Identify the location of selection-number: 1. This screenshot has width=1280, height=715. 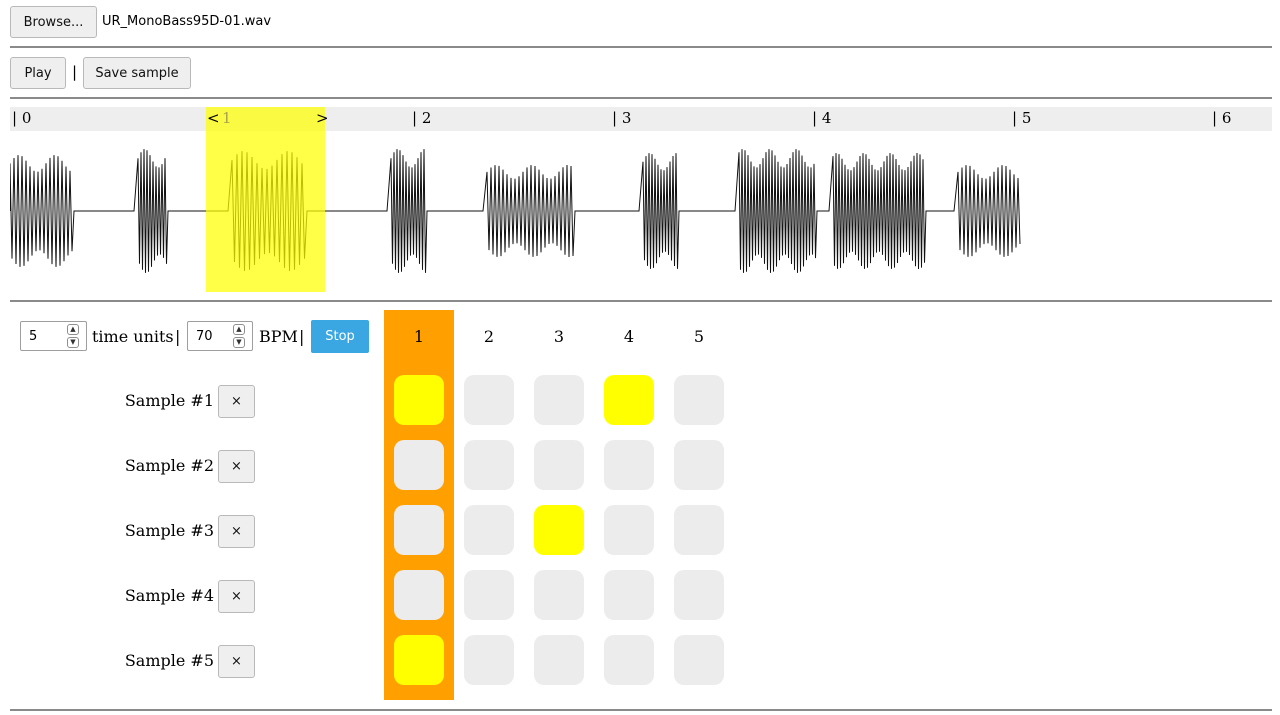
(227, 118).